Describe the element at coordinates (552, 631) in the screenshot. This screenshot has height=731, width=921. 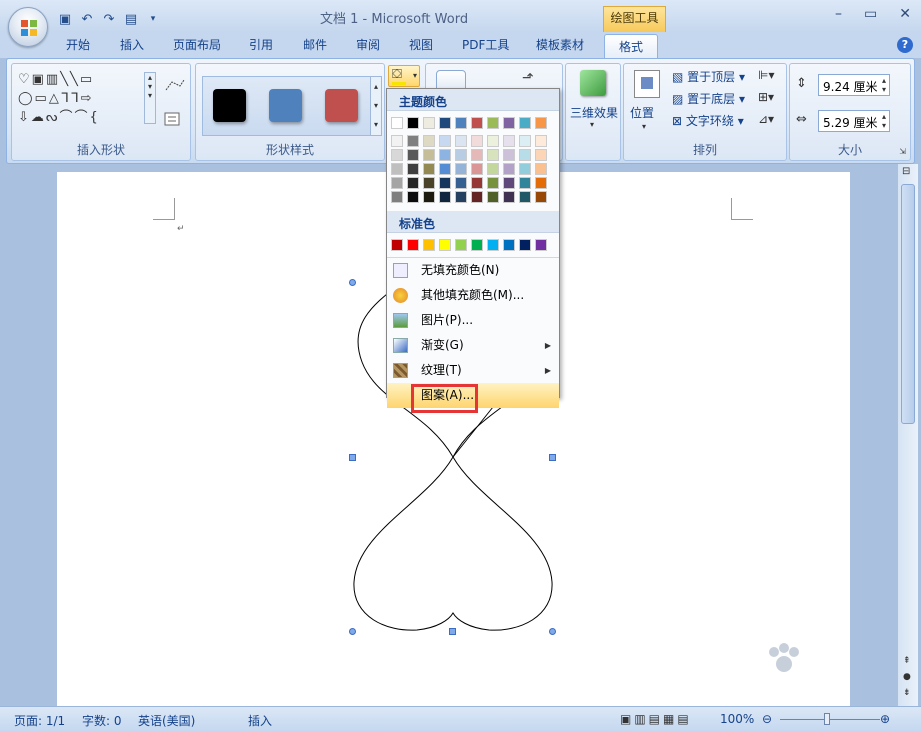
I see `resize-handle-br` at that location.